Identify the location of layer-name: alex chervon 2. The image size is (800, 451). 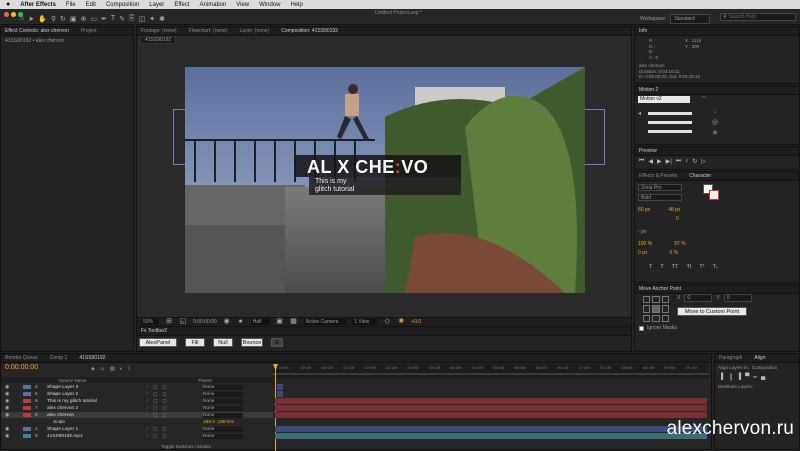
(97, 408).